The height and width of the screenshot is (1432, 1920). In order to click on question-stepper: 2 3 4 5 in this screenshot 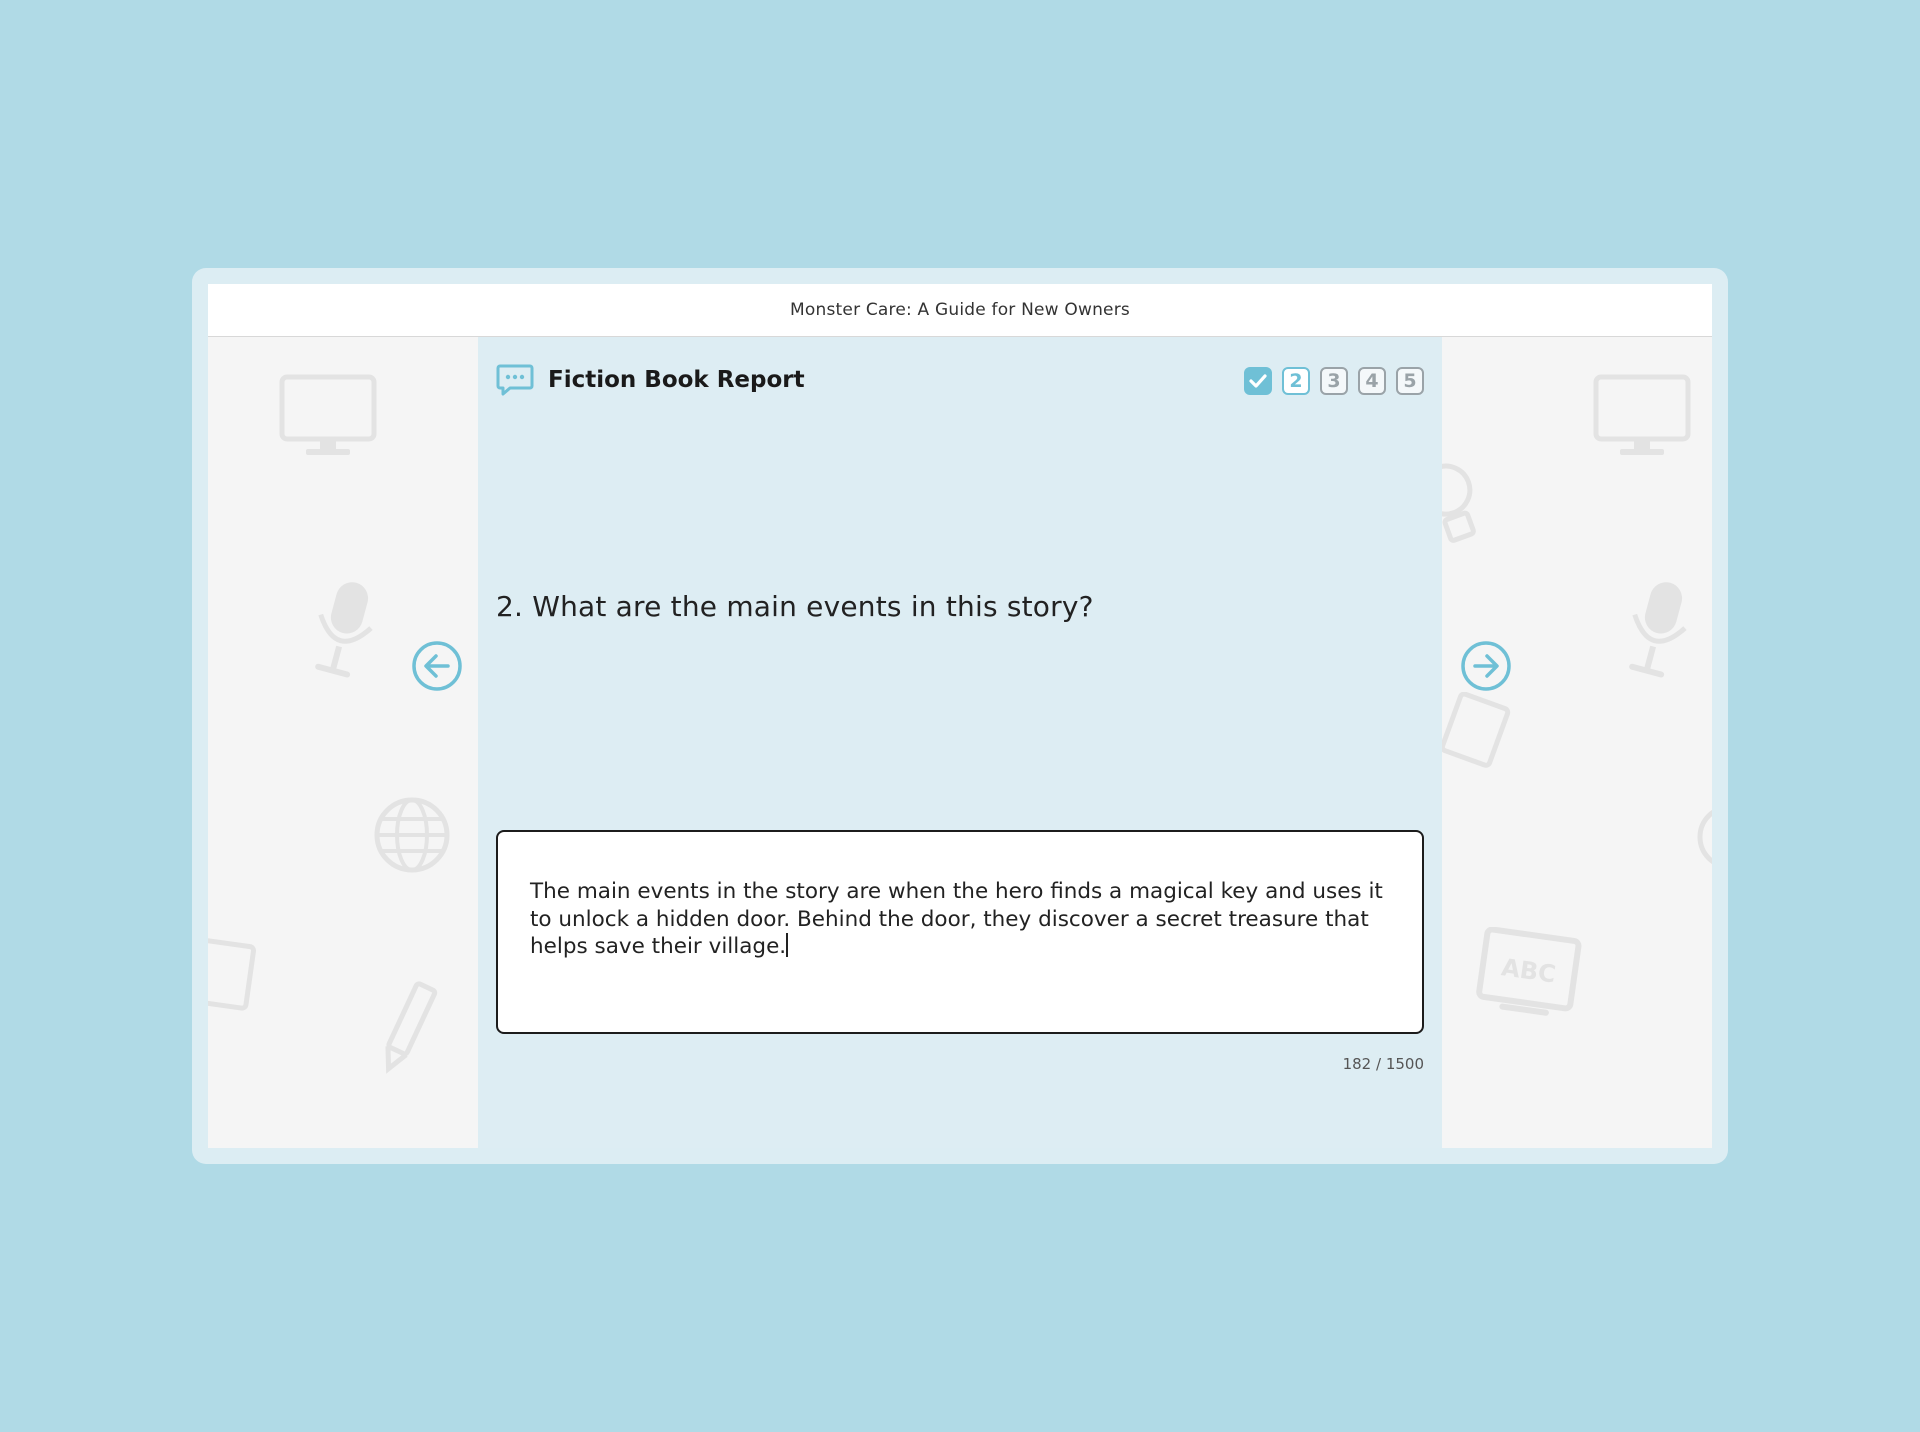, I will do `click(1334, 381)`.